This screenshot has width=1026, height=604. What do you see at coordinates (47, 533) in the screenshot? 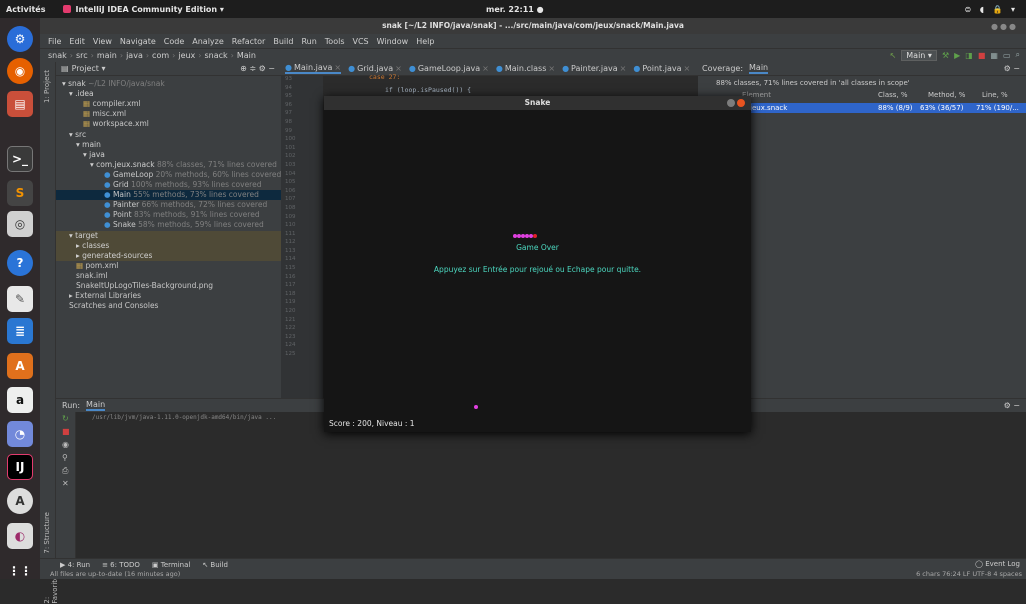
I see `structure-tool-button: 7: Structure` at bounding box center [47, 533].